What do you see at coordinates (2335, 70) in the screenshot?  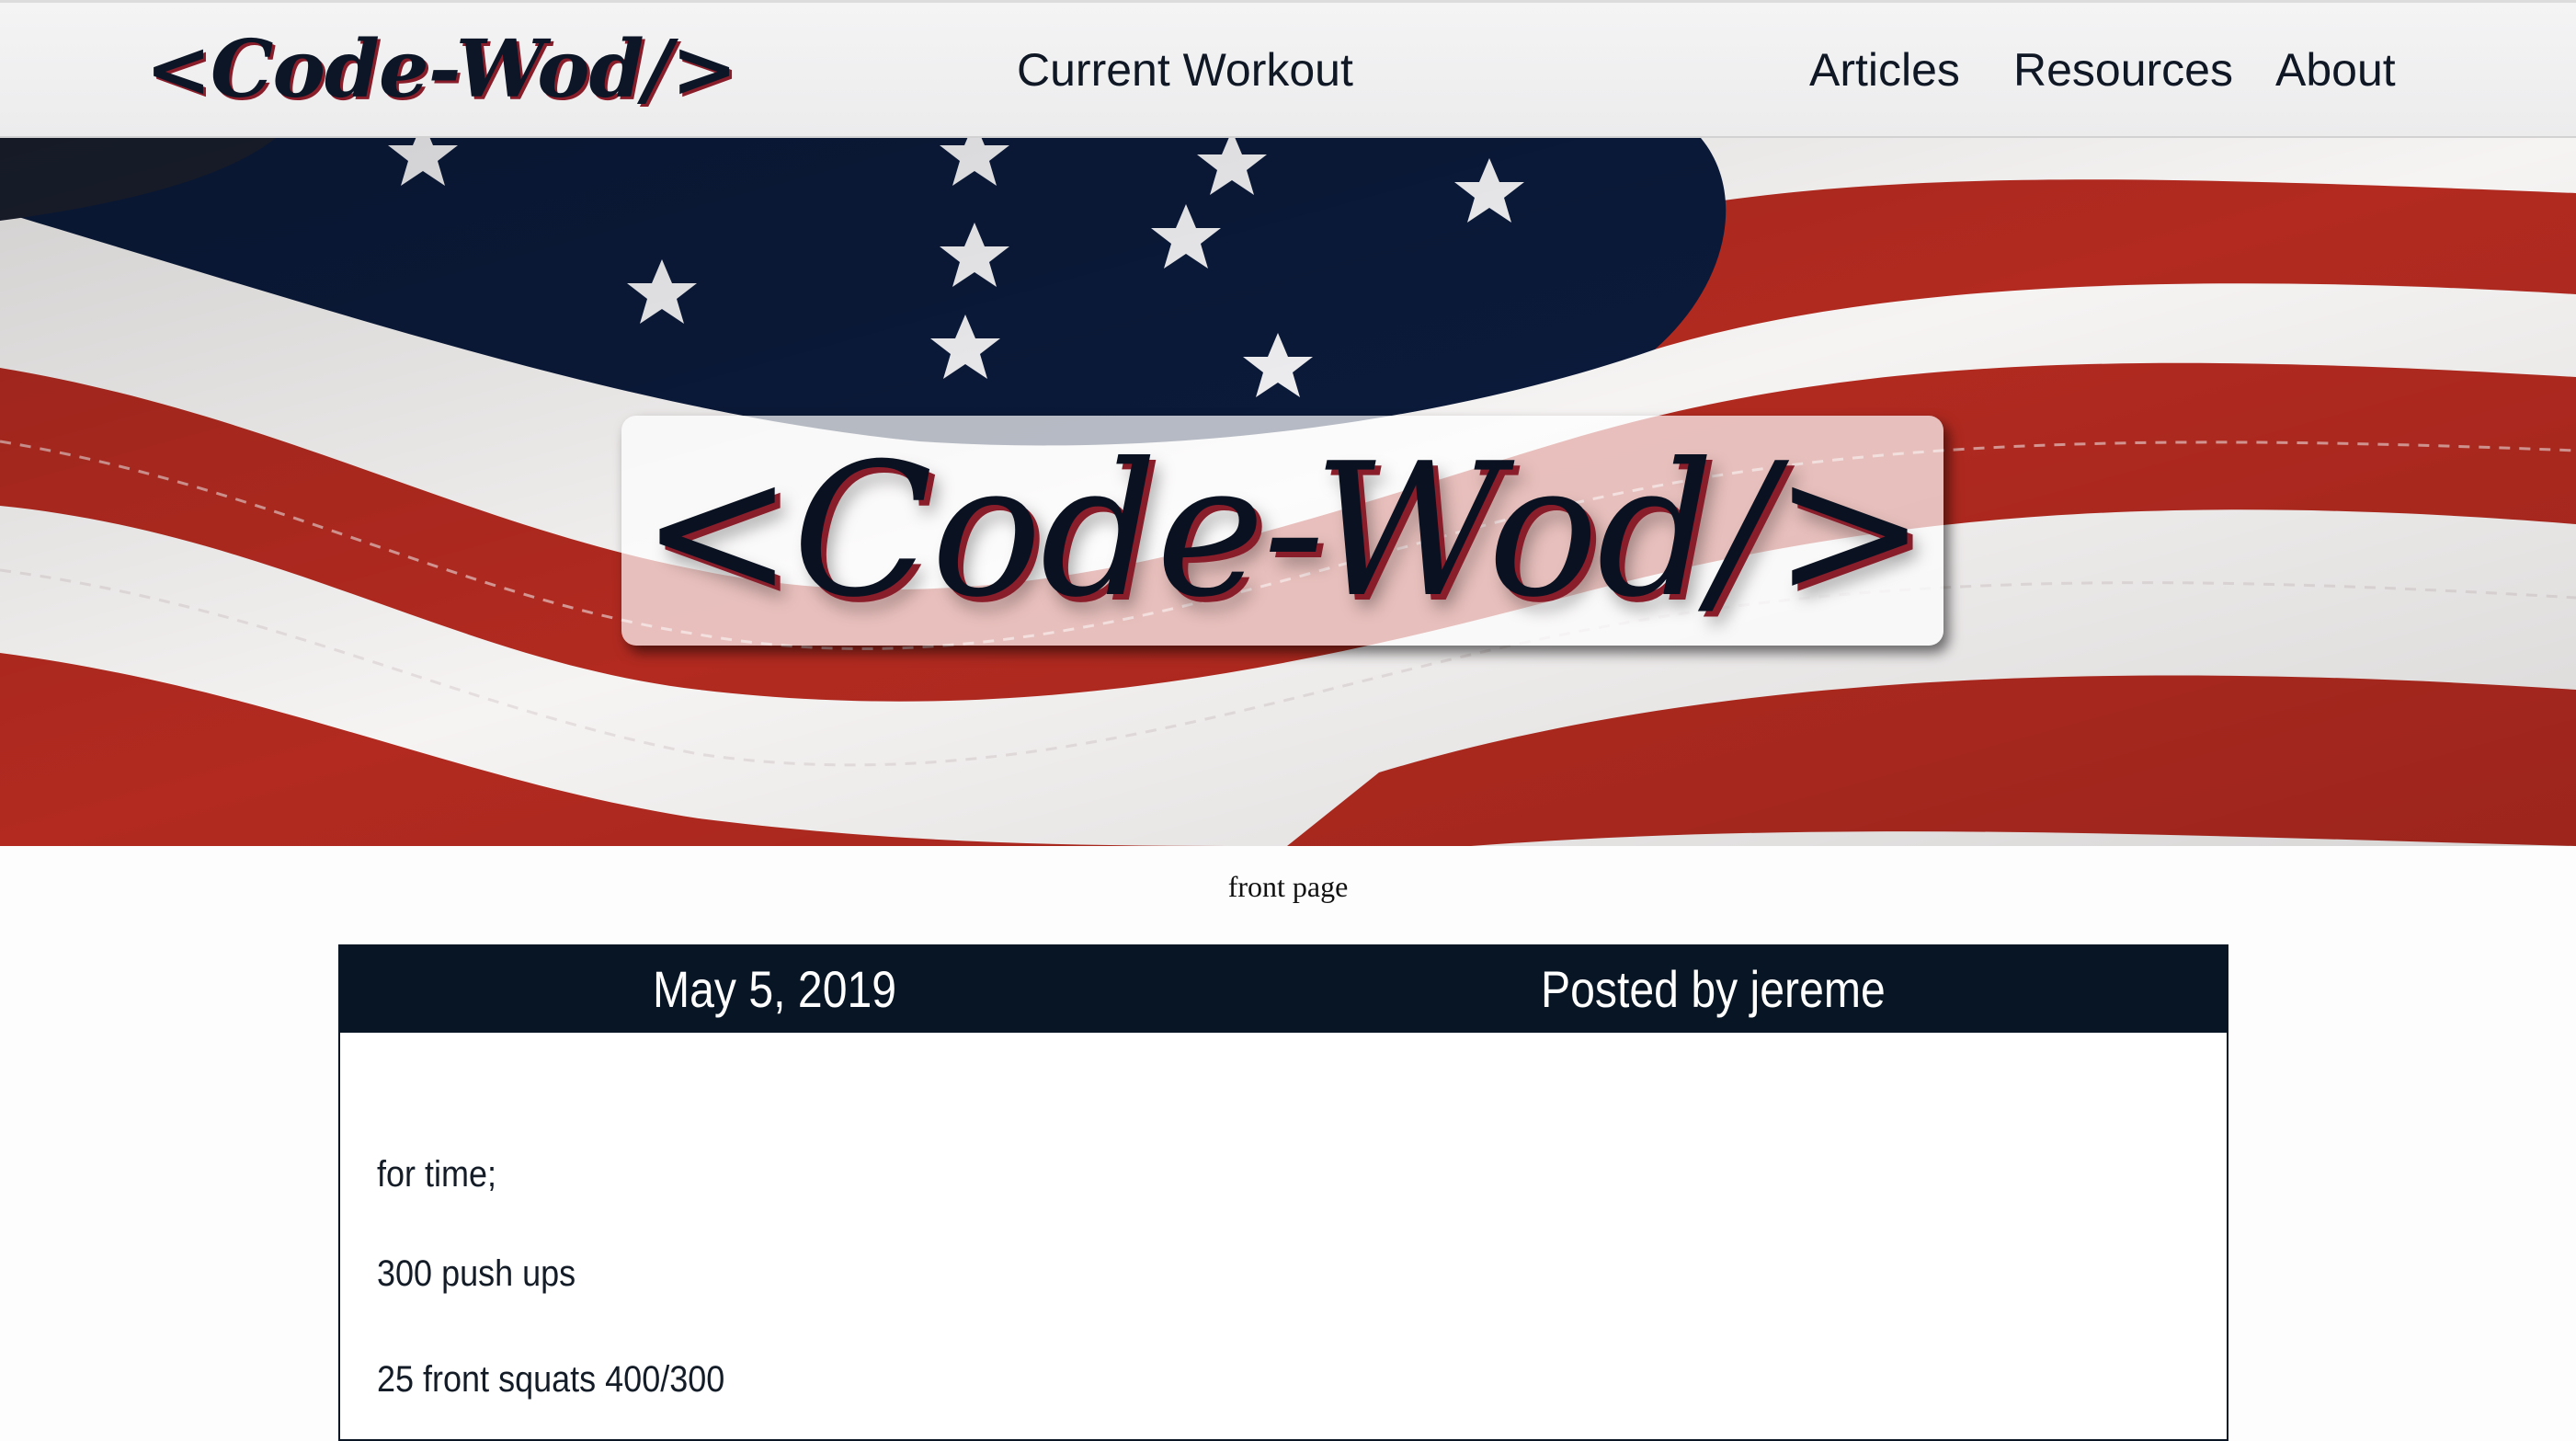 I see `nav-about: About` at bounding box center [2335, 70].